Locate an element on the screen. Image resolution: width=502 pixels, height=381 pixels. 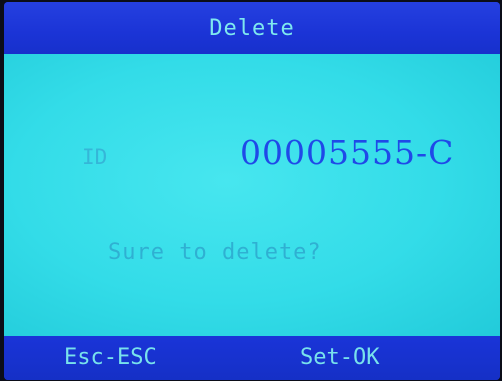
title-bar: Delete is located at coordinates (252, 28).